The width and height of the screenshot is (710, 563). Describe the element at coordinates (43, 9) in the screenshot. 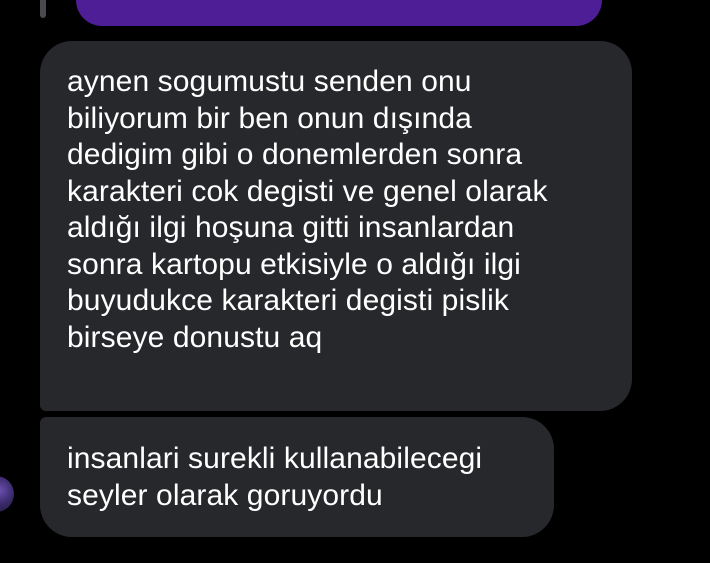

I see `scroll-indicator` at that location.